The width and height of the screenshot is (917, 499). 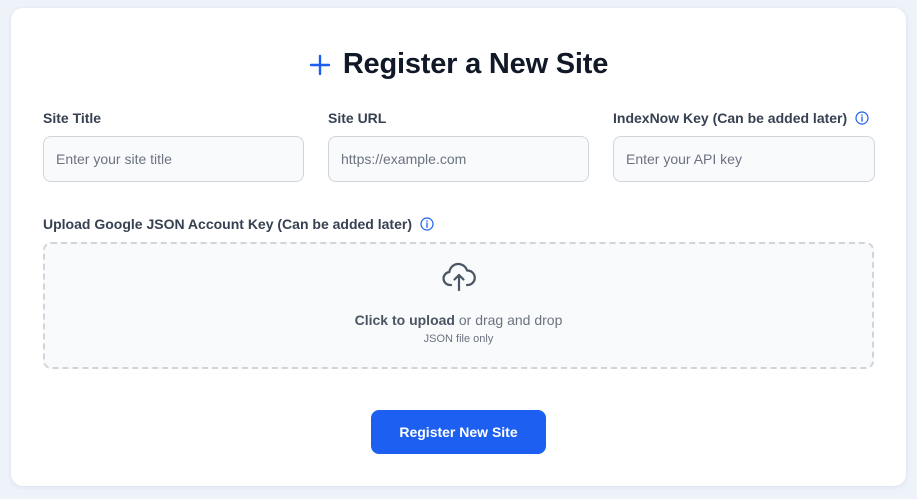 I want to click on title-row: Register a New Site, so click(x=458, y=64).